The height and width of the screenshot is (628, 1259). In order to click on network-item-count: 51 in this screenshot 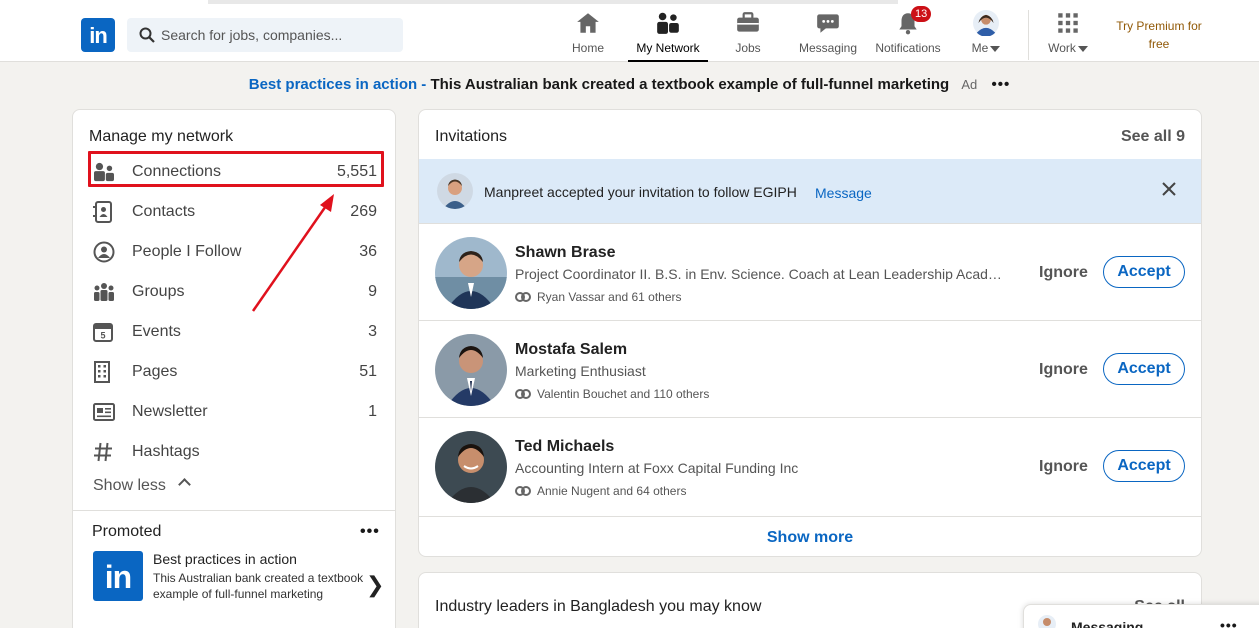, I will do `click(368, 371)`.